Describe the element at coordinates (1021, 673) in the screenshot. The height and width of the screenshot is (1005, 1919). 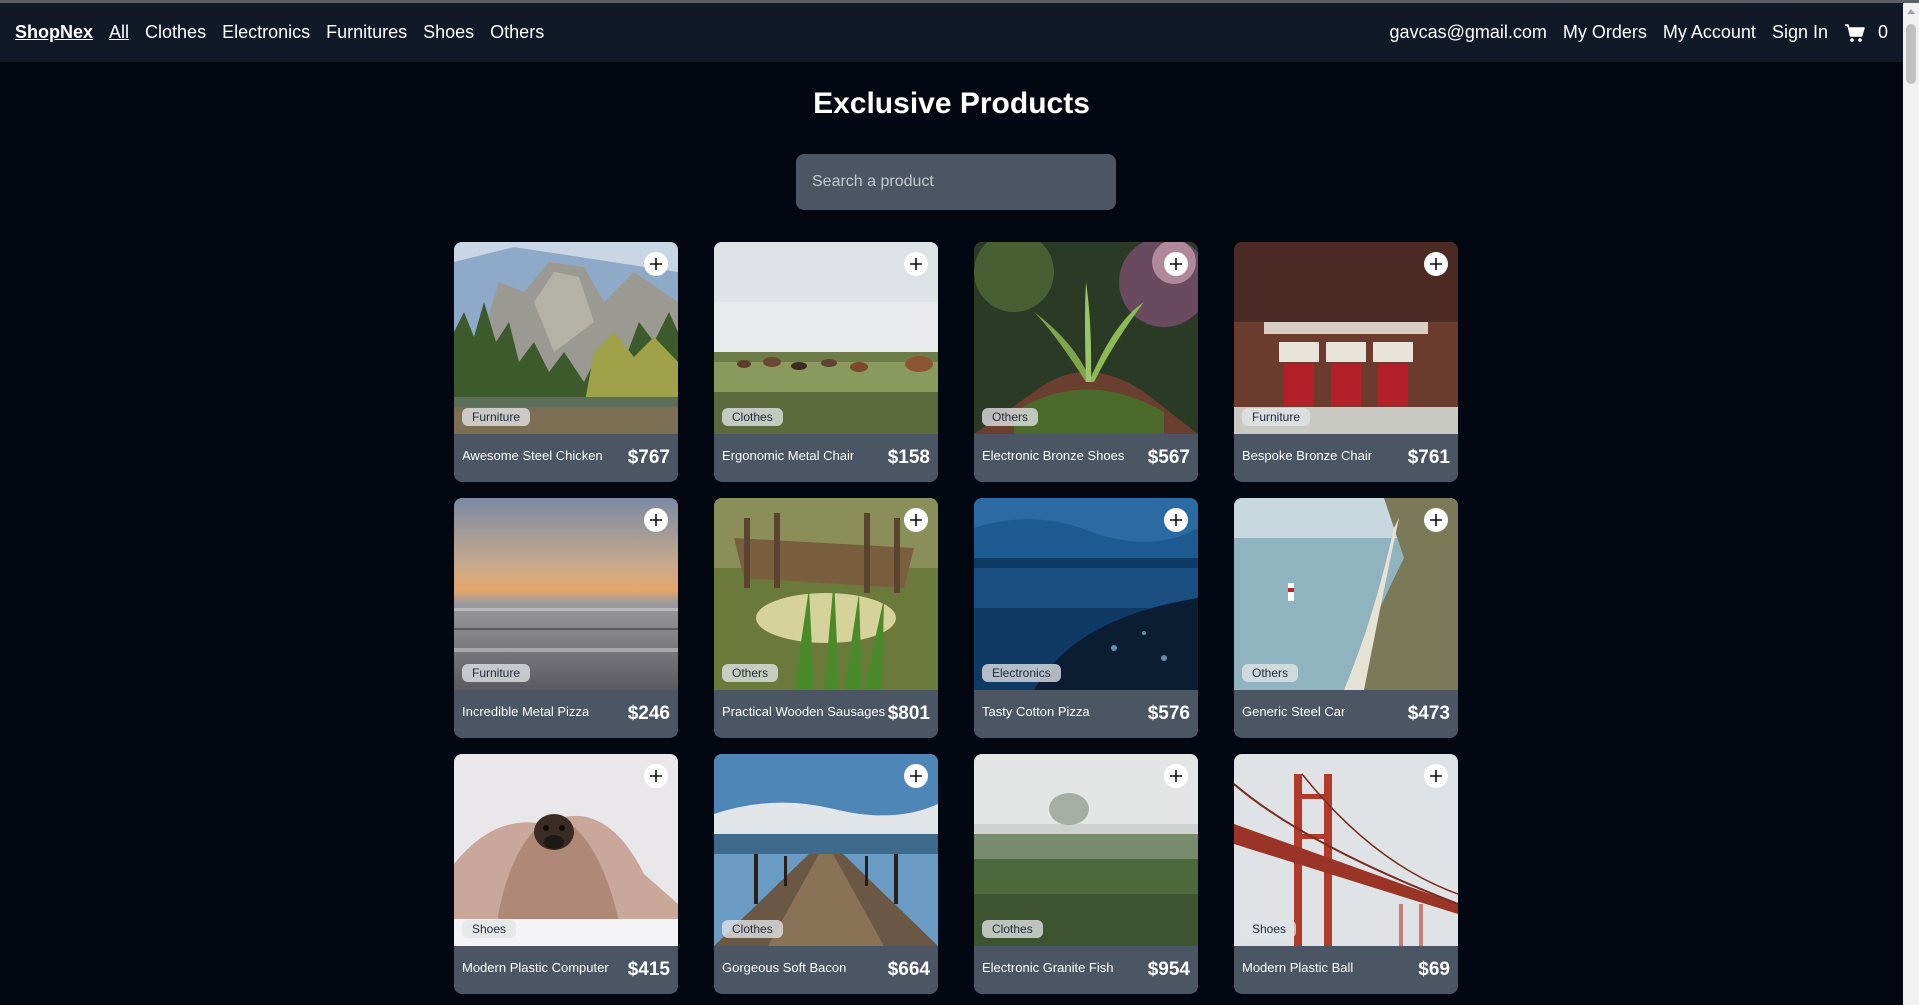
I see `category-badge: Electronics` at that location.